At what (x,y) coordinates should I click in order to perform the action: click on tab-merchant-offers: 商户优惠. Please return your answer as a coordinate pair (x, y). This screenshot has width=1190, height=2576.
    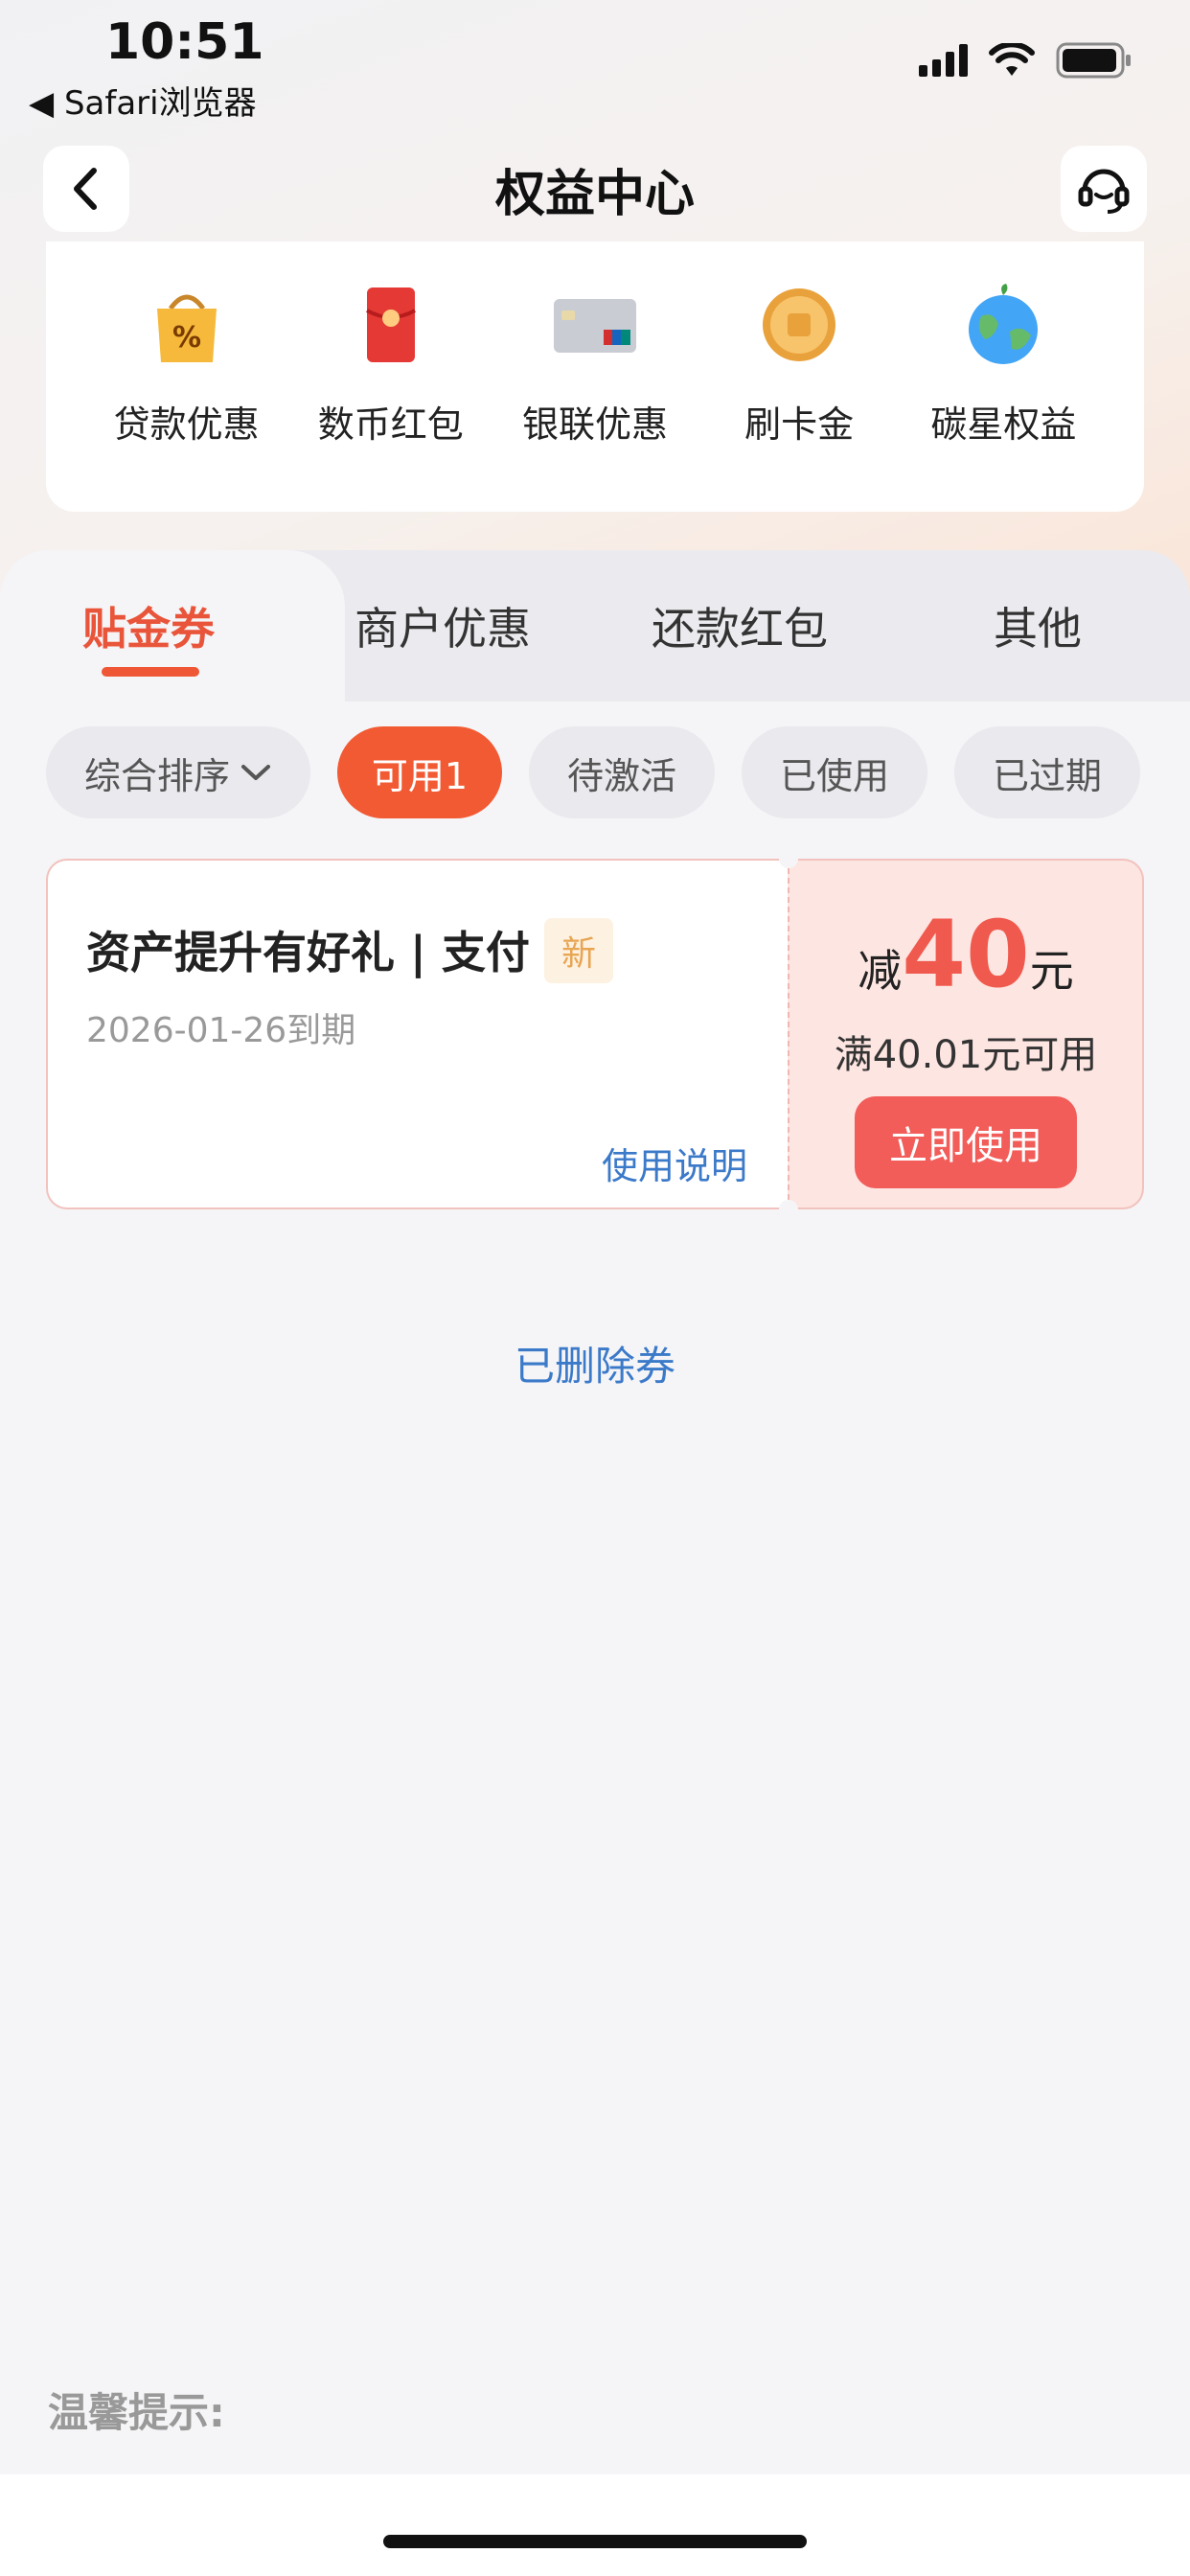
    Looking at the image, I should click on (443, 625).